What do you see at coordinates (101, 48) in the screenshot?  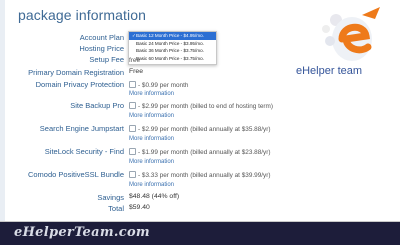 I see `label-hosting-price: Hosting Price` at bounding box center [101, 48].